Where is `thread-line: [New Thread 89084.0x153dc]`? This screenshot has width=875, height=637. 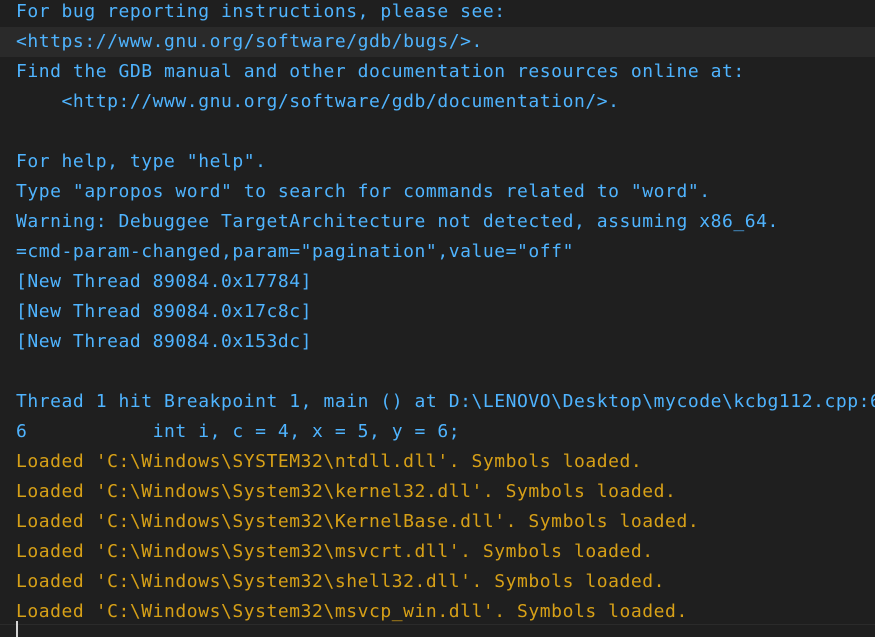
thread-line: [New Thread 89084.0x153dc] is located at coordinates (164, 341).